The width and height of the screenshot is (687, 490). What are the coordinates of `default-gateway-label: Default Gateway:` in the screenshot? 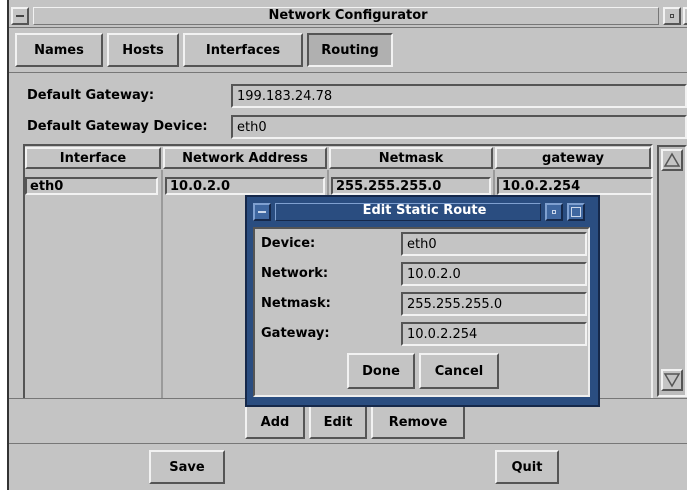 It's located at (91, 95).